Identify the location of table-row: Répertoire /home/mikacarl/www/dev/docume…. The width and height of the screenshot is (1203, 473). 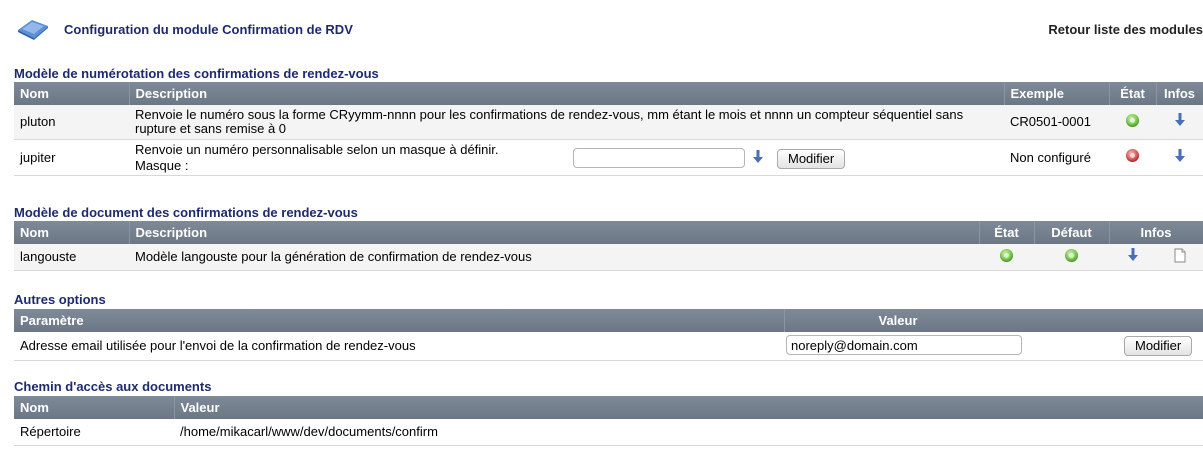
(608, 432).